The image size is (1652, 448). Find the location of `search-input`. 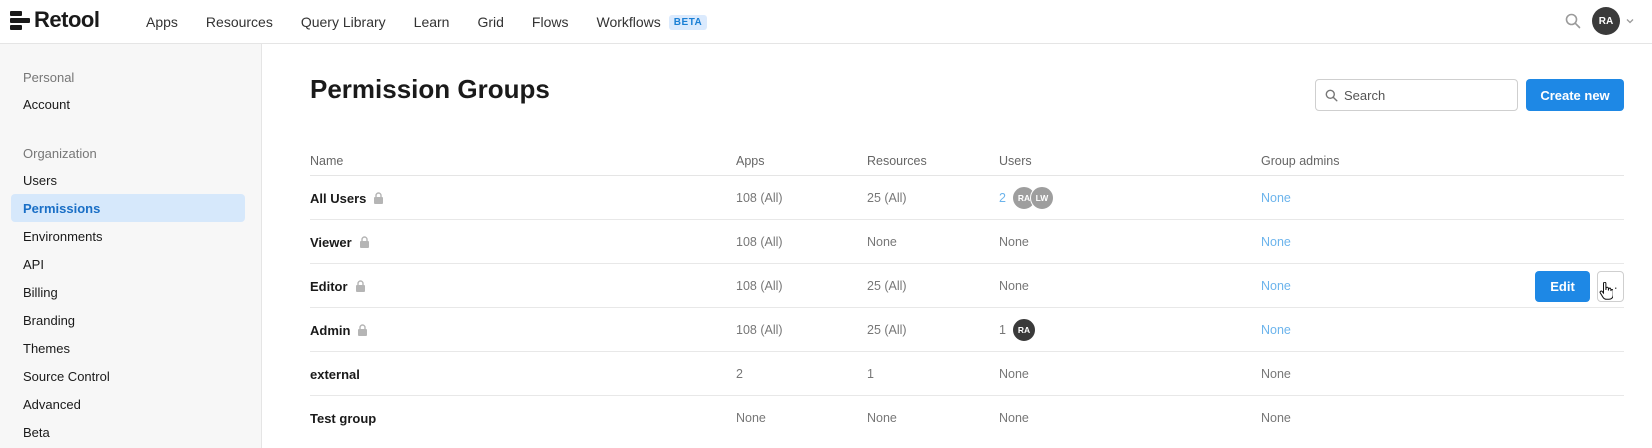

search-input is located at coordinates (1424, 95).